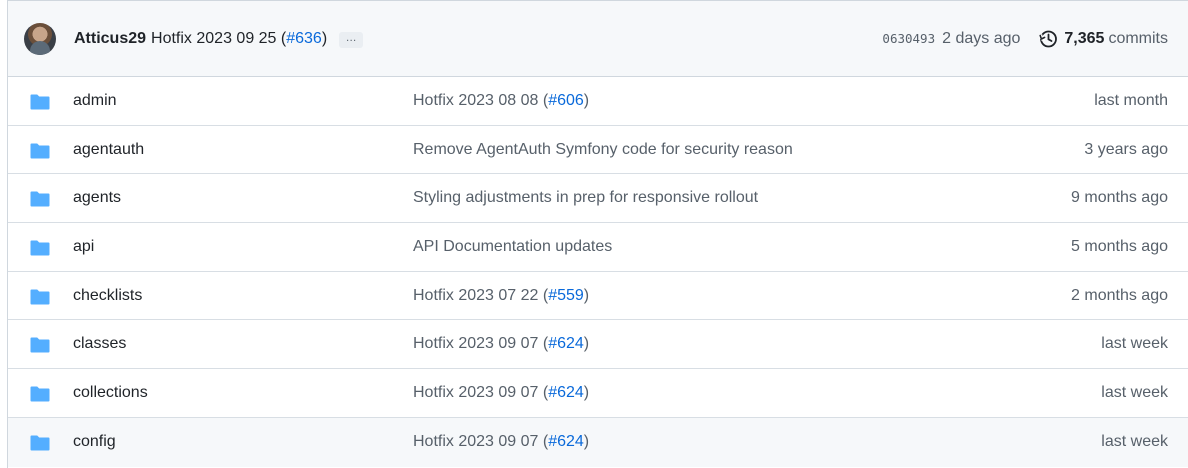 The width and height of the screenshot is (1188, 468). I want to click on commit-pr-link: #636, so click(304, 38).